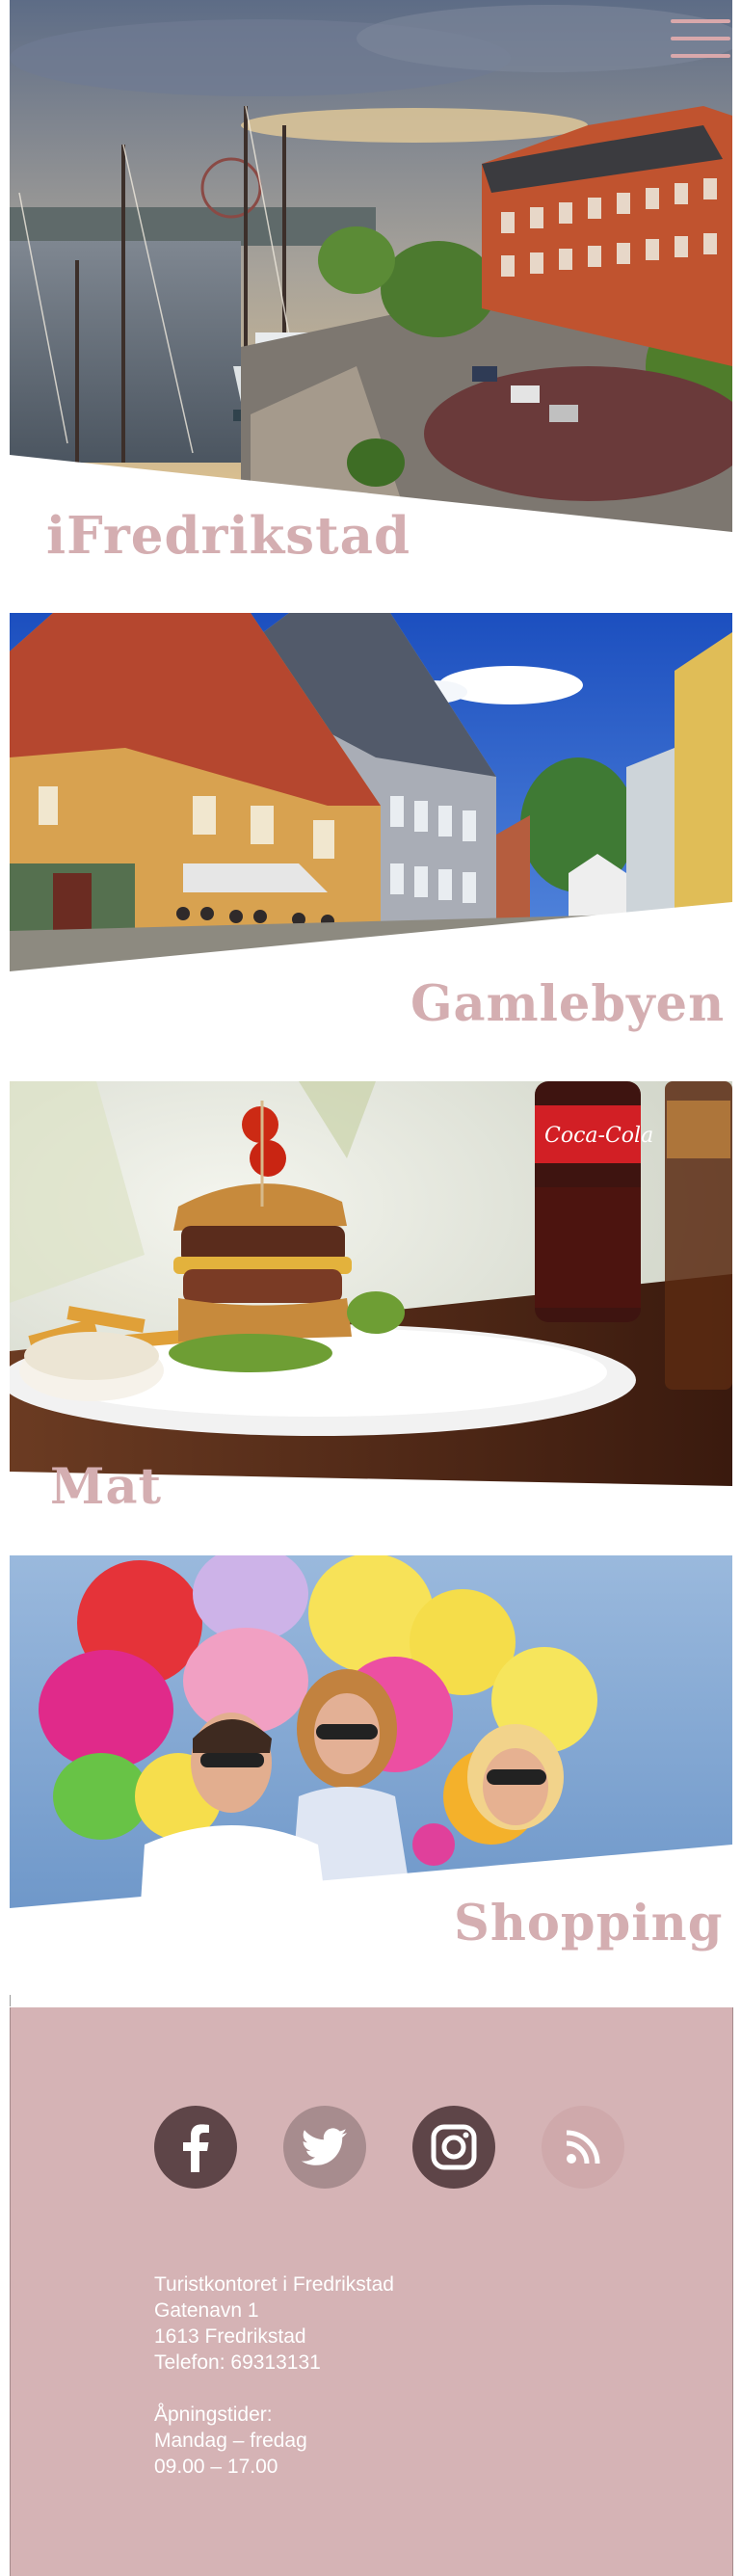 This screenshot has height=2576, width=741. I want to click on opening-days: Mandag – fredag, so click(230, 2441).